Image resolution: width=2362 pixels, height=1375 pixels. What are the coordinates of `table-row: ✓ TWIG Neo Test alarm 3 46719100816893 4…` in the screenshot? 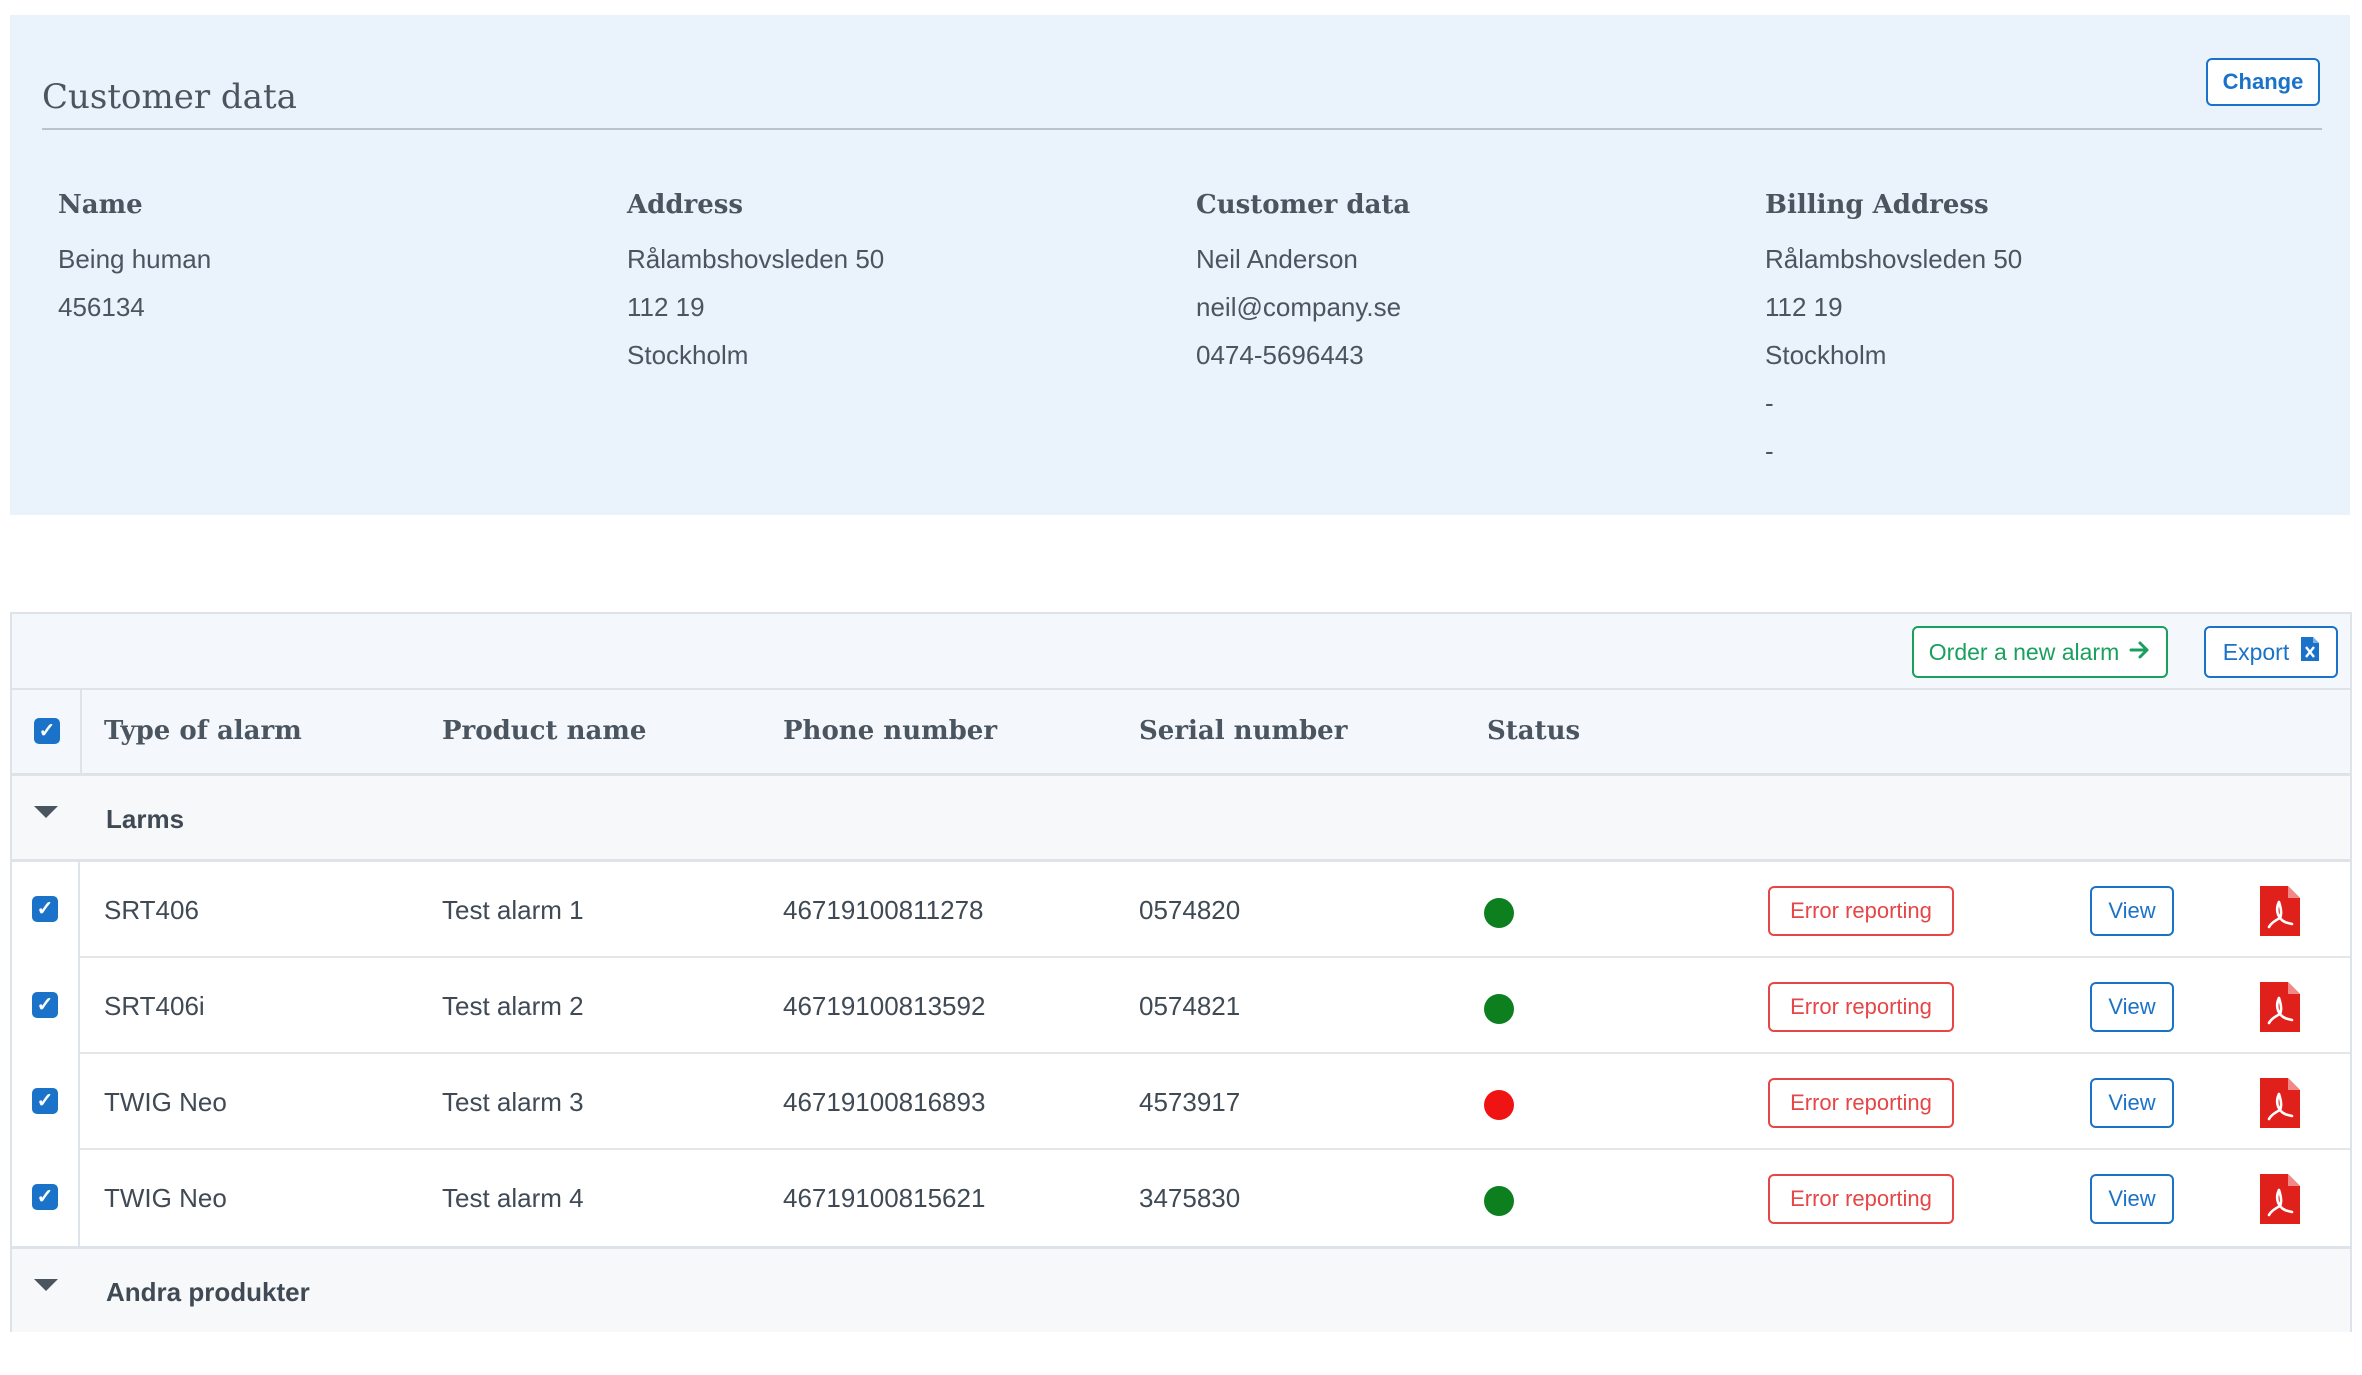 It's located at (1181, 1102).